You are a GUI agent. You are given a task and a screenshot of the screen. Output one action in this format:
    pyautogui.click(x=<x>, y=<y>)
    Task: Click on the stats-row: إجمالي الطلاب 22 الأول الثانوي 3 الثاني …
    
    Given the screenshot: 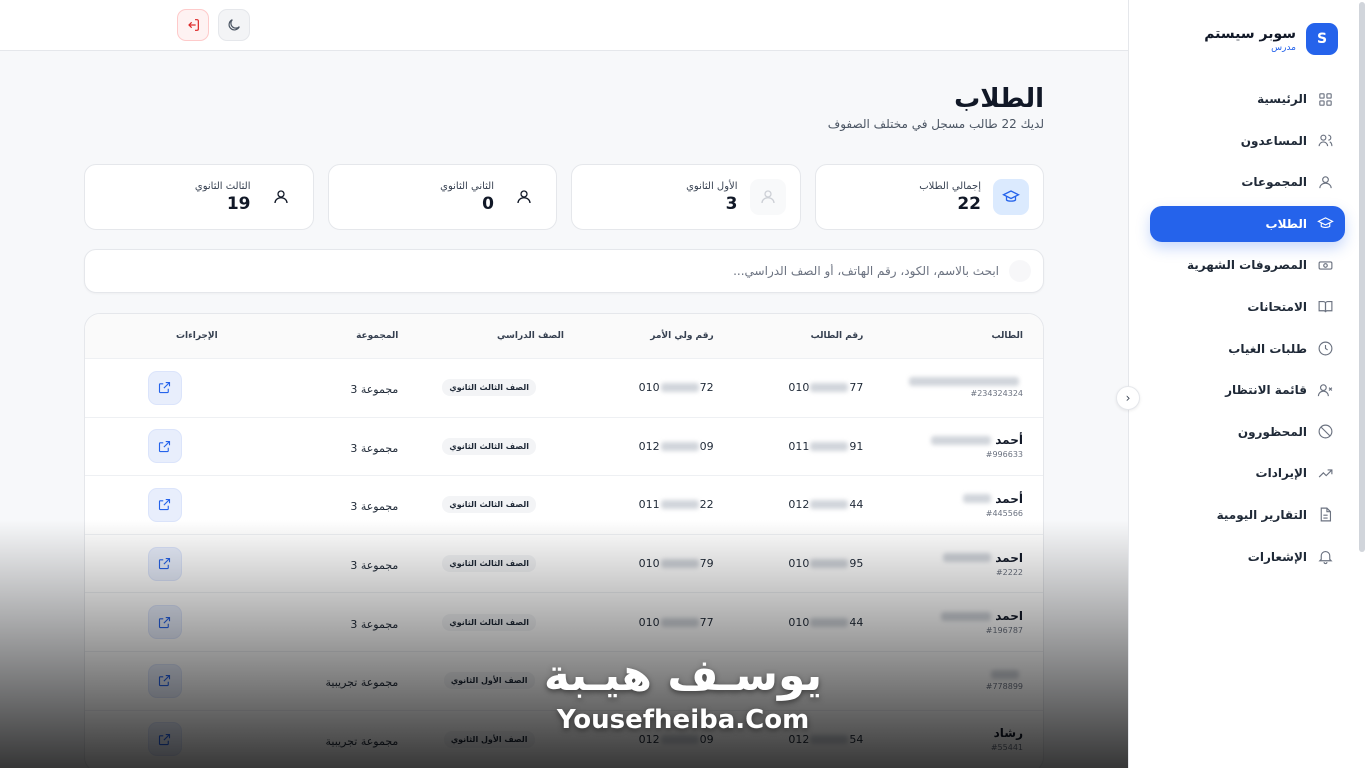 What is the action you would take?
    pyautogui.click(x=564, y=197)
    